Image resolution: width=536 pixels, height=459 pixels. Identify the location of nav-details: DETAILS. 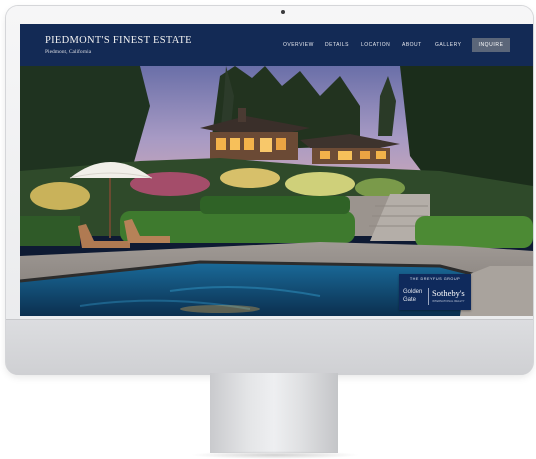
(337, 45).